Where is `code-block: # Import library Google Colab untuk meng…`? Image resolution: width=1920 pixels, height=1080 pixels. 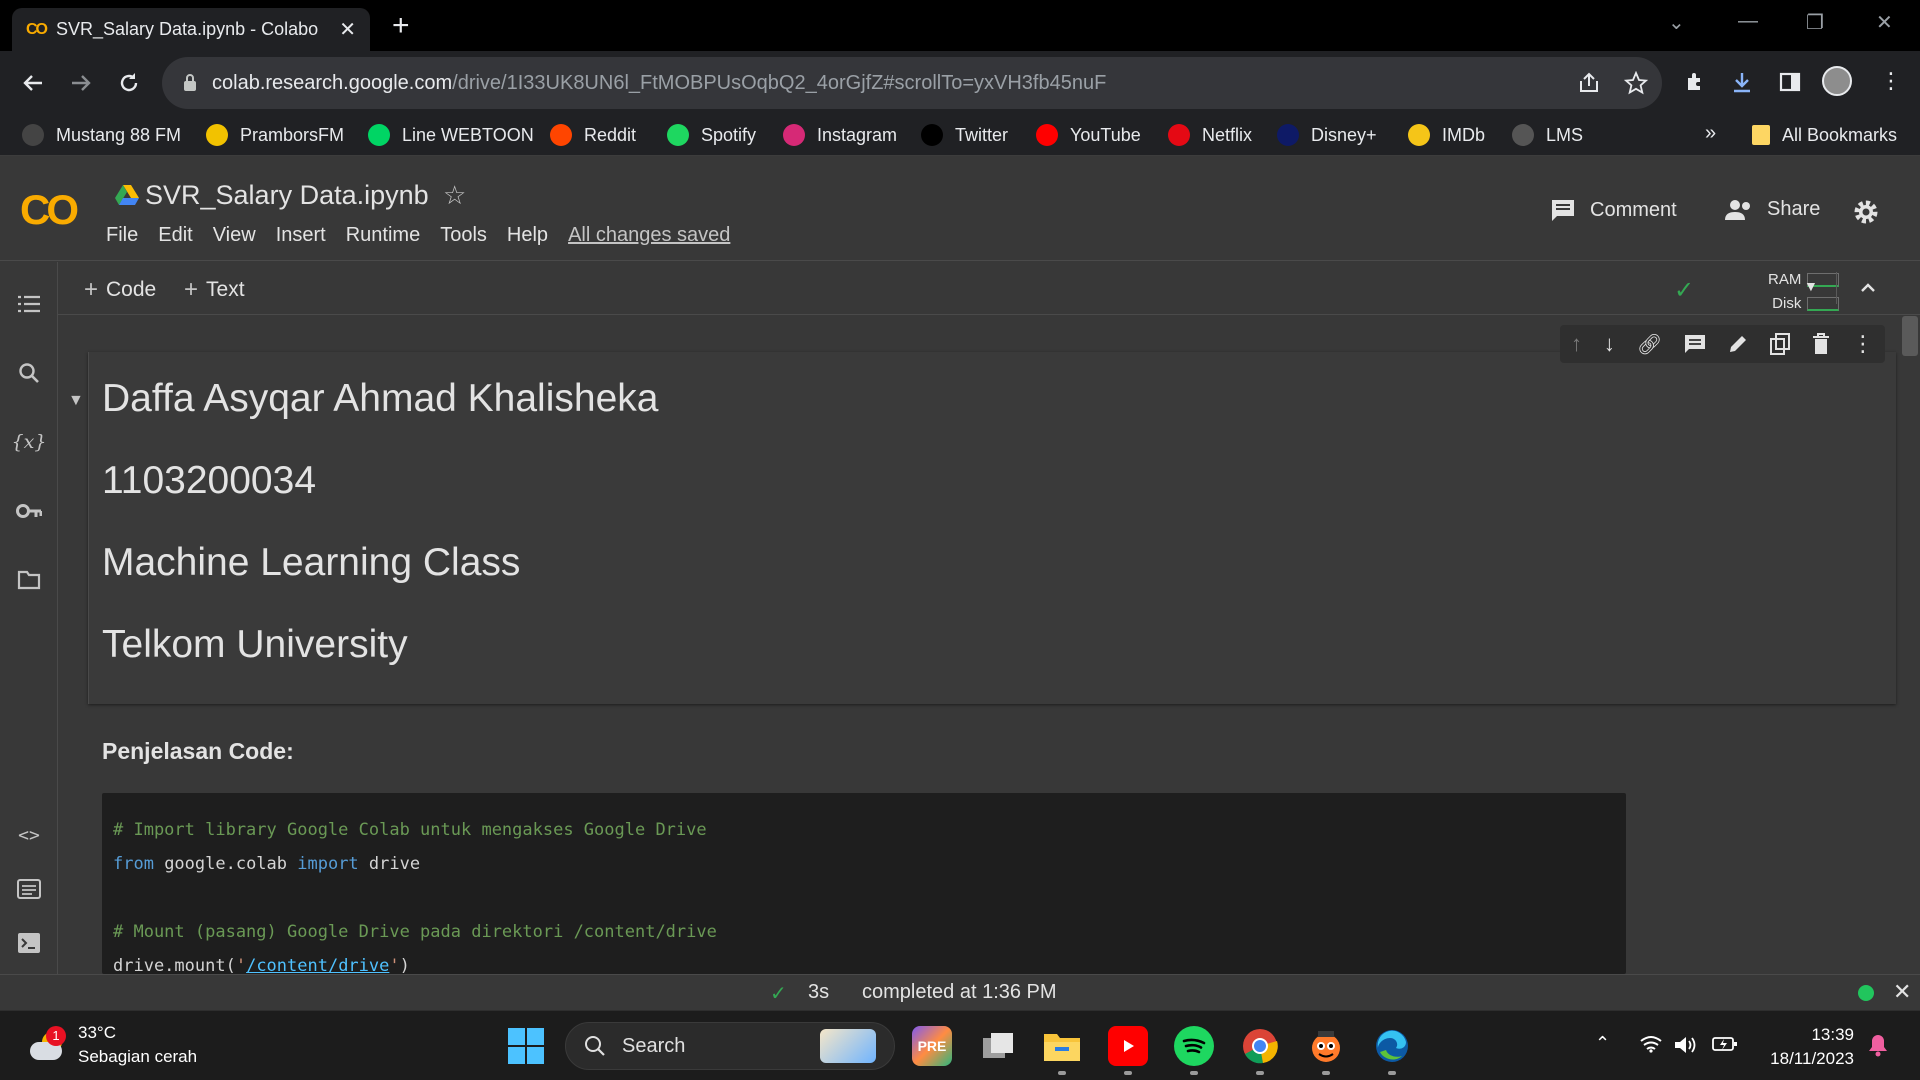 code-block: # Import library Google Colab untuk meng… is located at coordinates (864, 883).